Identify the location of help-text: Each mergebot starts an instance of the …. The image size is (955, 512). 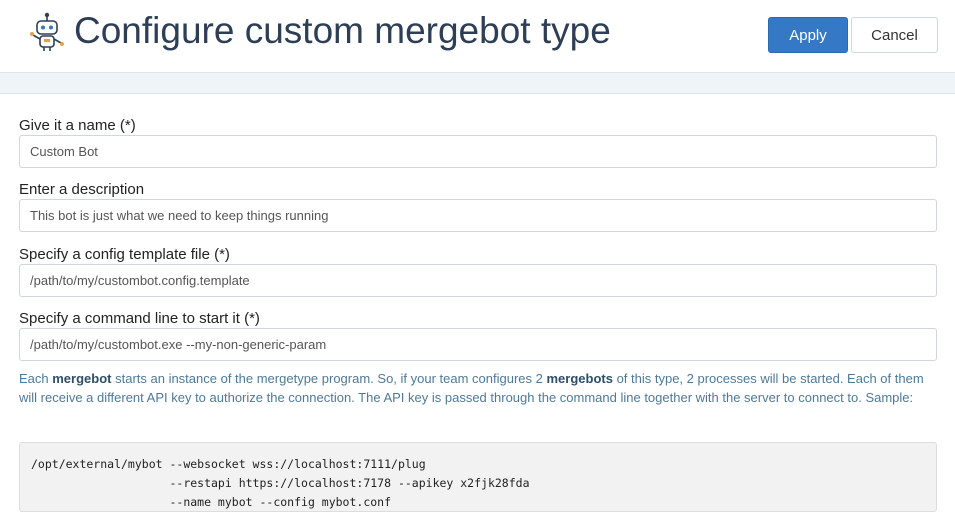
(471, 388).